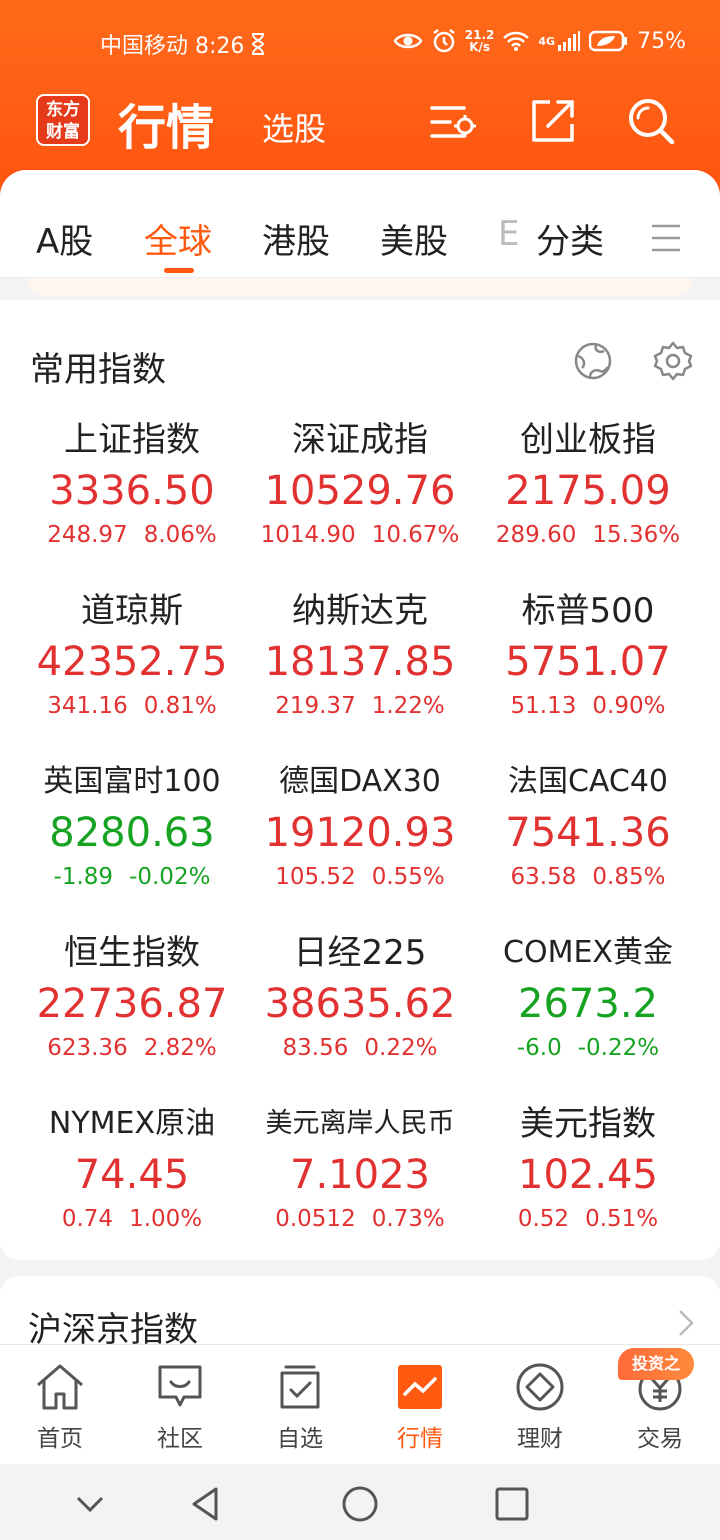 The height and width of the screenshot is (1540, 720). I want to click on index-price: 5751.07, so click(588, 662).